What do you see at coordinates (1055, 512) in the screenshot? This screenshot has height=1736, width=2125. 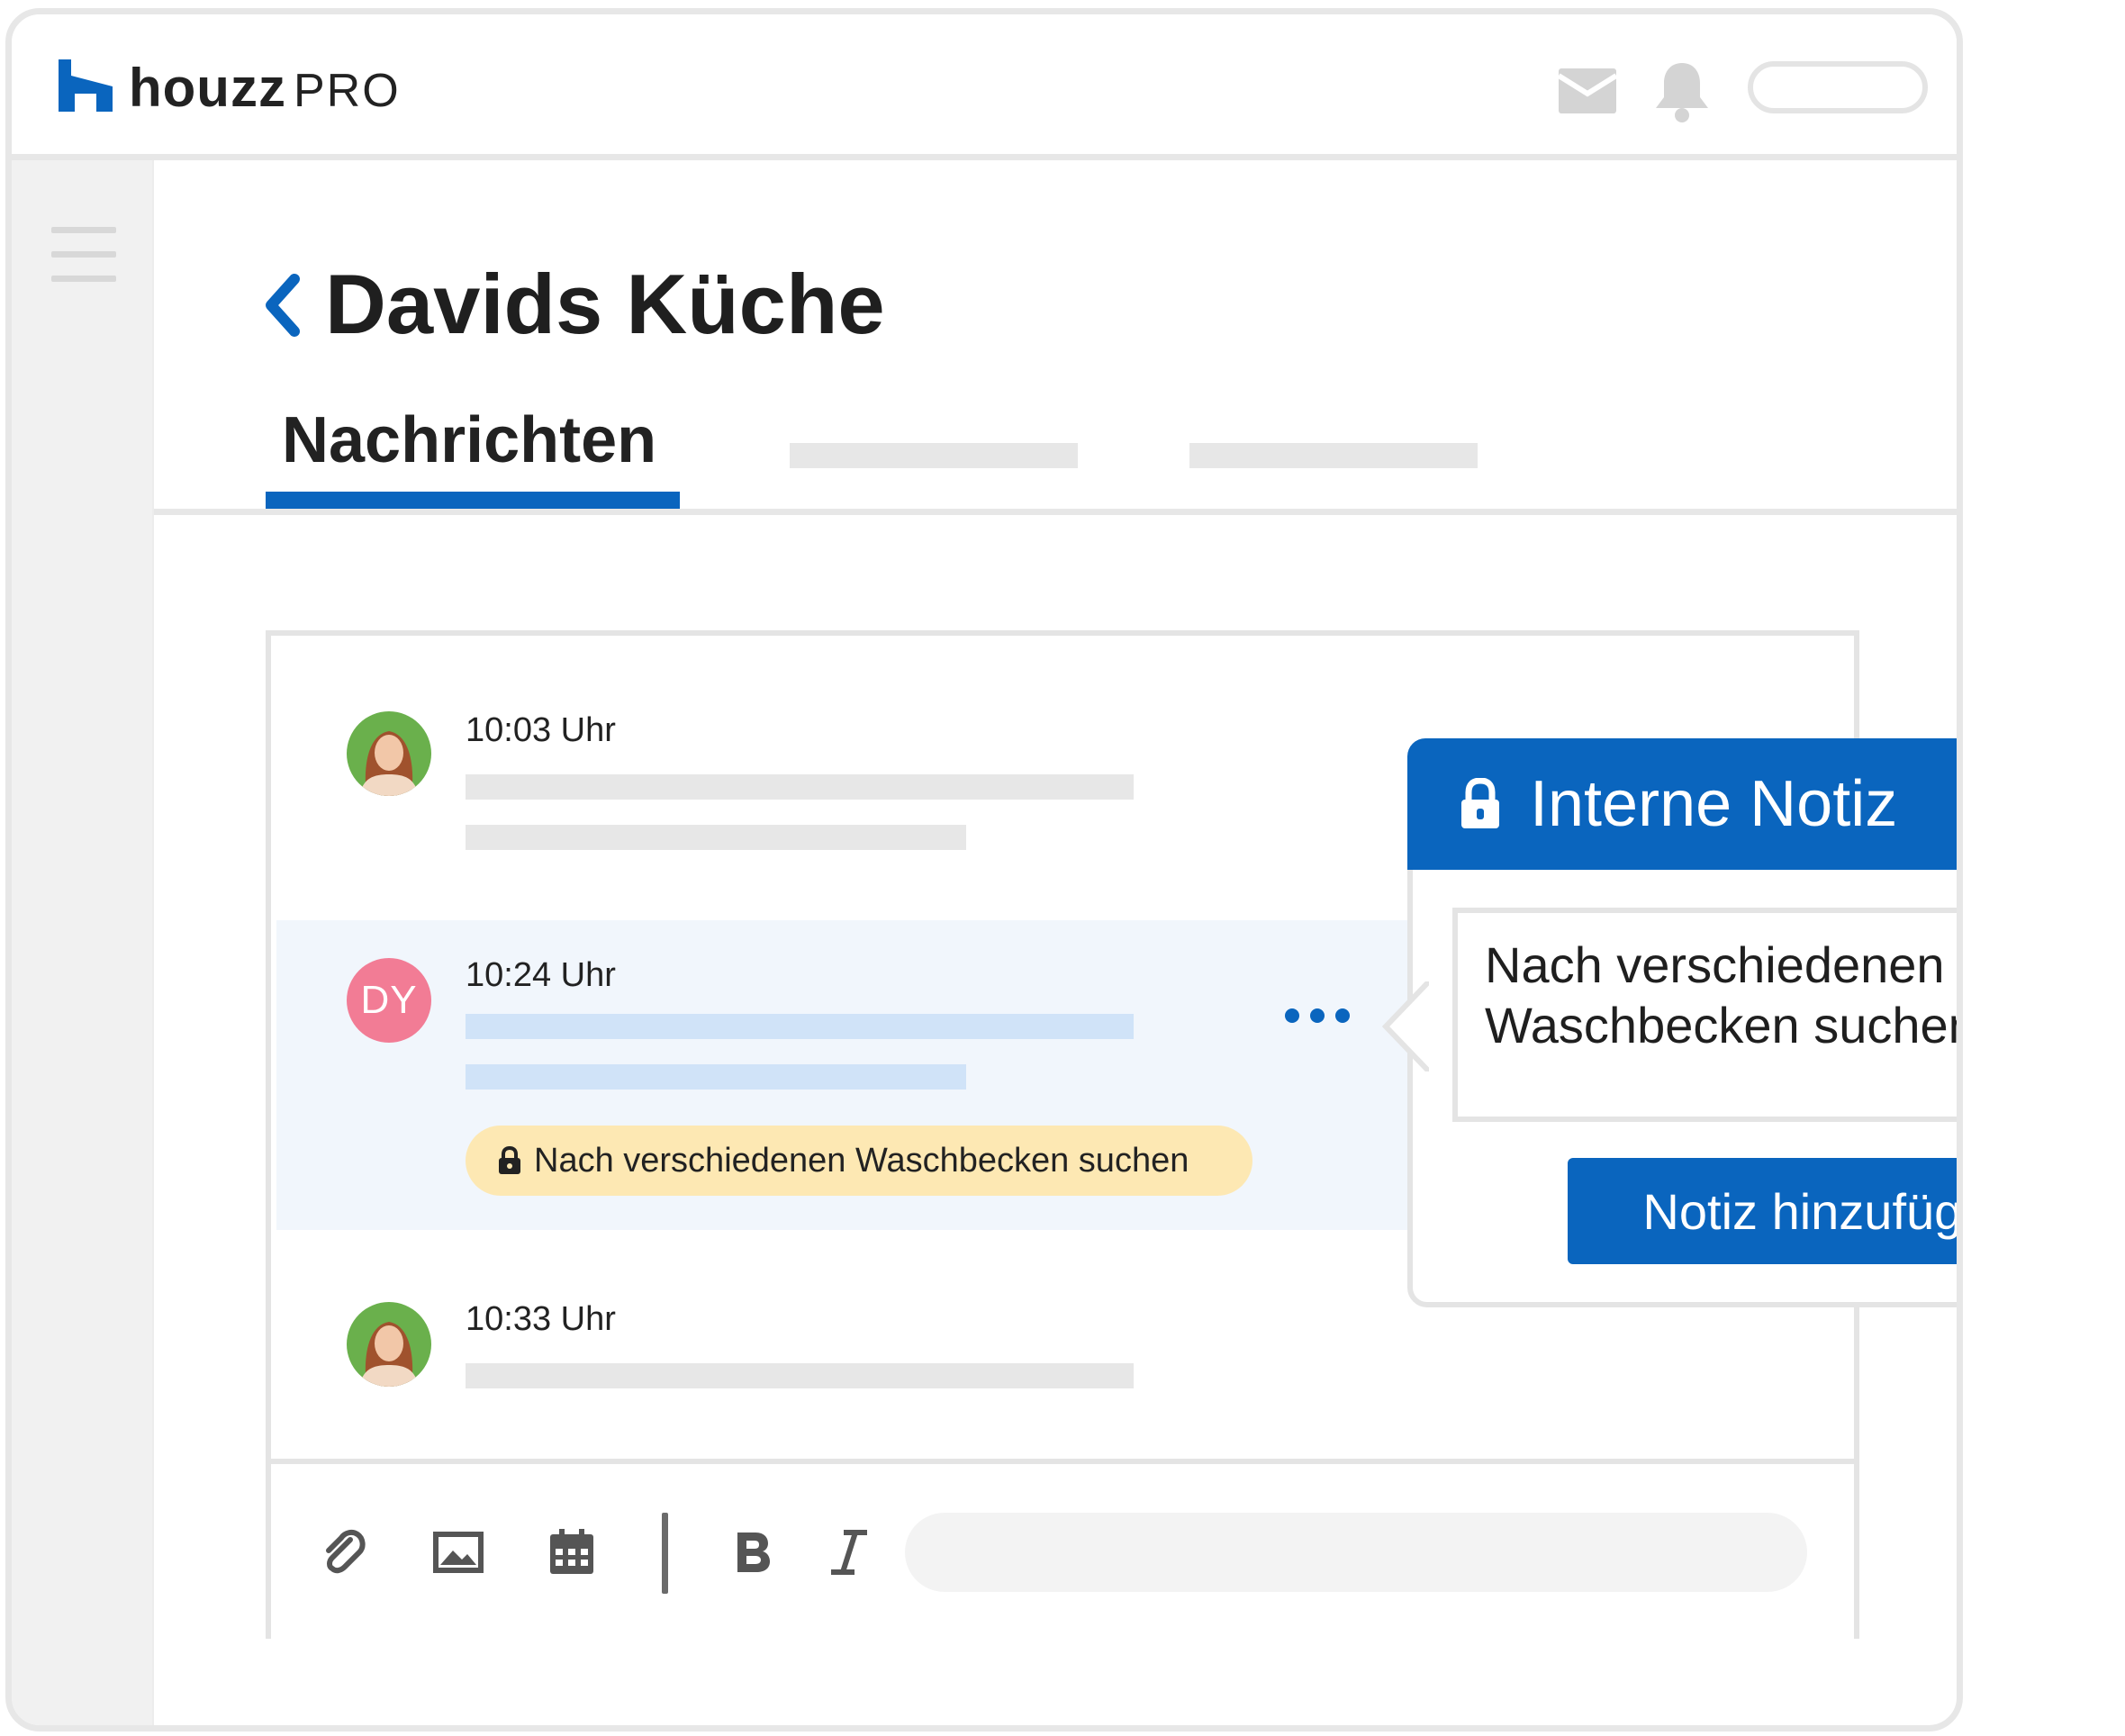 I see `tabs-divider` at bounding box center [1055, 512].